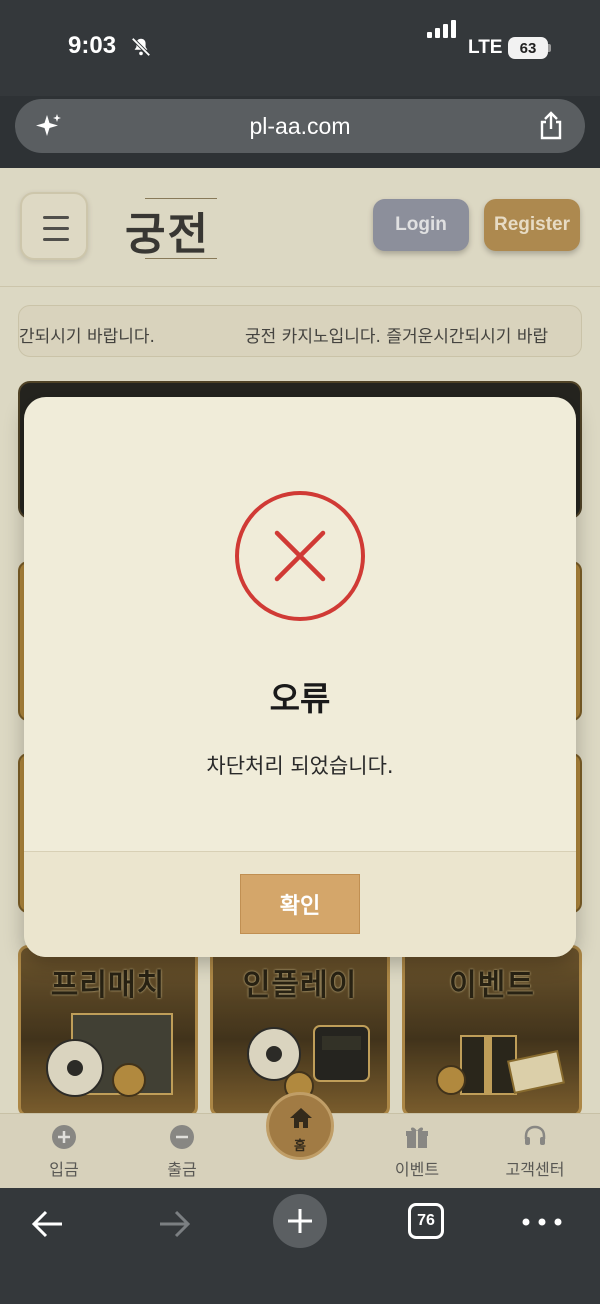 The image size is (600, 1304). I want to click on plus-icon, so click(300, 1221).